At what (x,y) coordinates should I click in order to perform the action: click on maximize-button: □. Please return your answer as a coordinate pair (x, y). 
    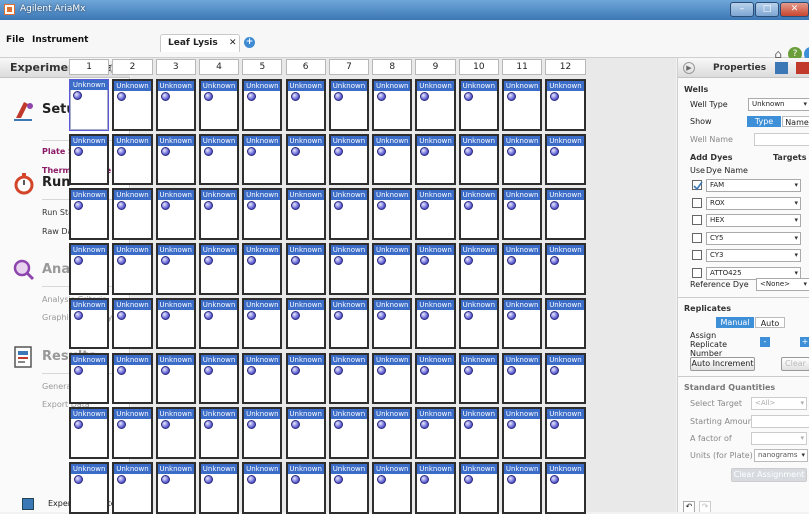
    Looking at the image, I should click on (767, 9).